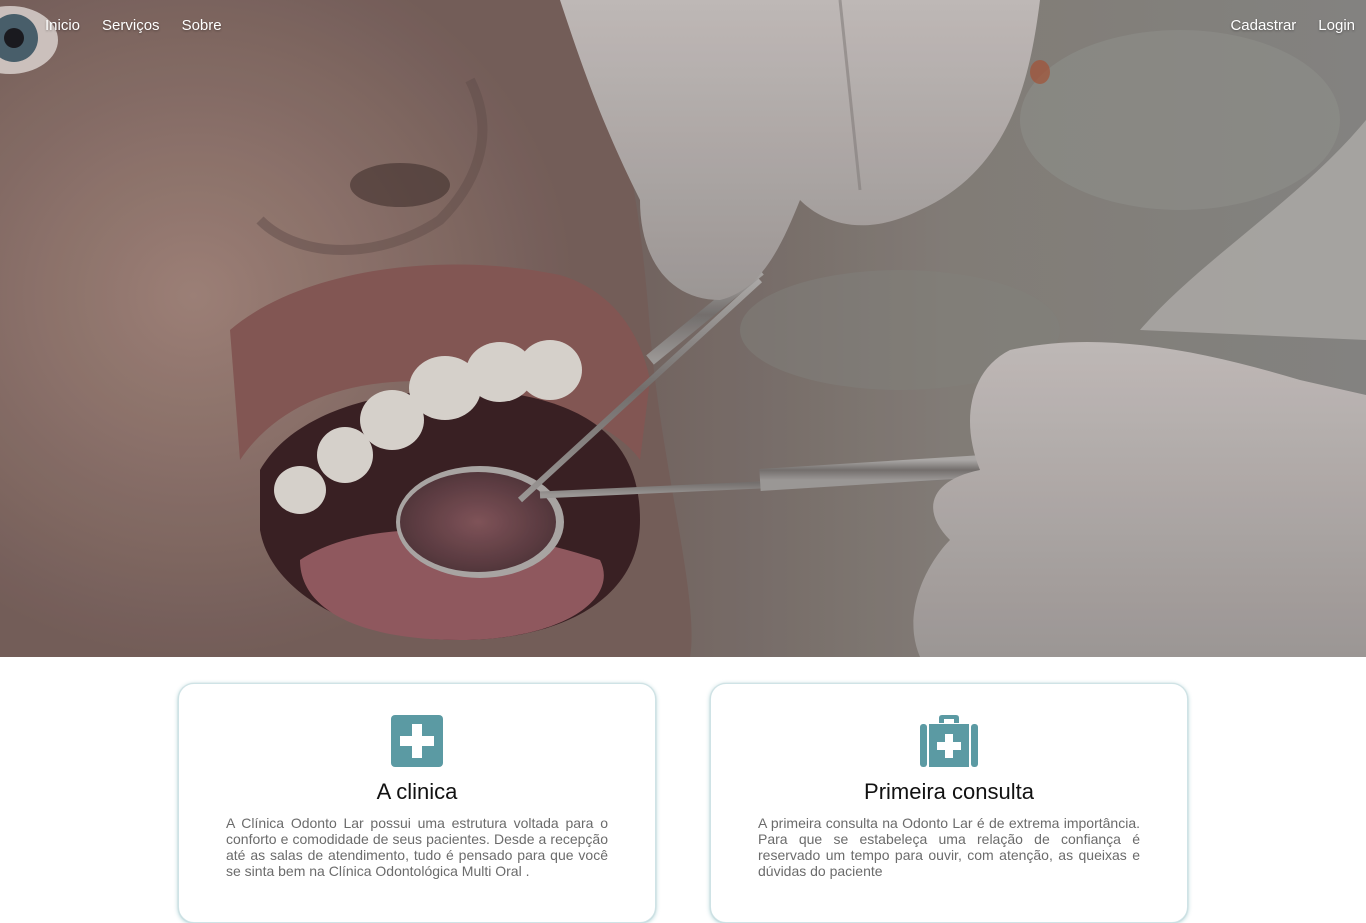 The height and width of the screenshot is (923, 1366). Describe the element at coordinates (949, 741) in the screenshot. I see `medkit-icon` at that location.